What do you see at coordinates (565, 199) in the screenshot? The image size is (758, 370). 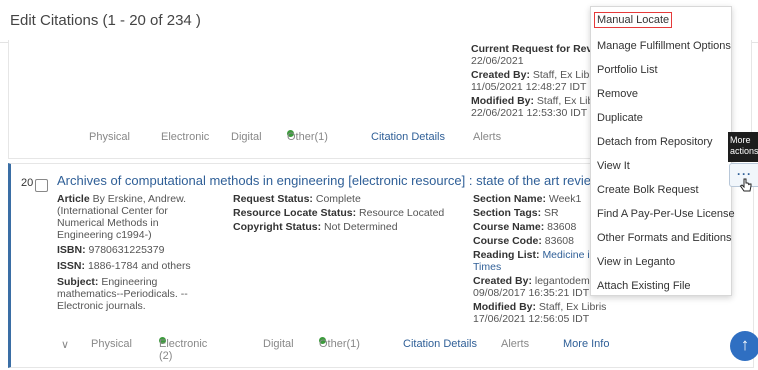 I see `section-name-value: Week1` at bounding box center [565, 199].